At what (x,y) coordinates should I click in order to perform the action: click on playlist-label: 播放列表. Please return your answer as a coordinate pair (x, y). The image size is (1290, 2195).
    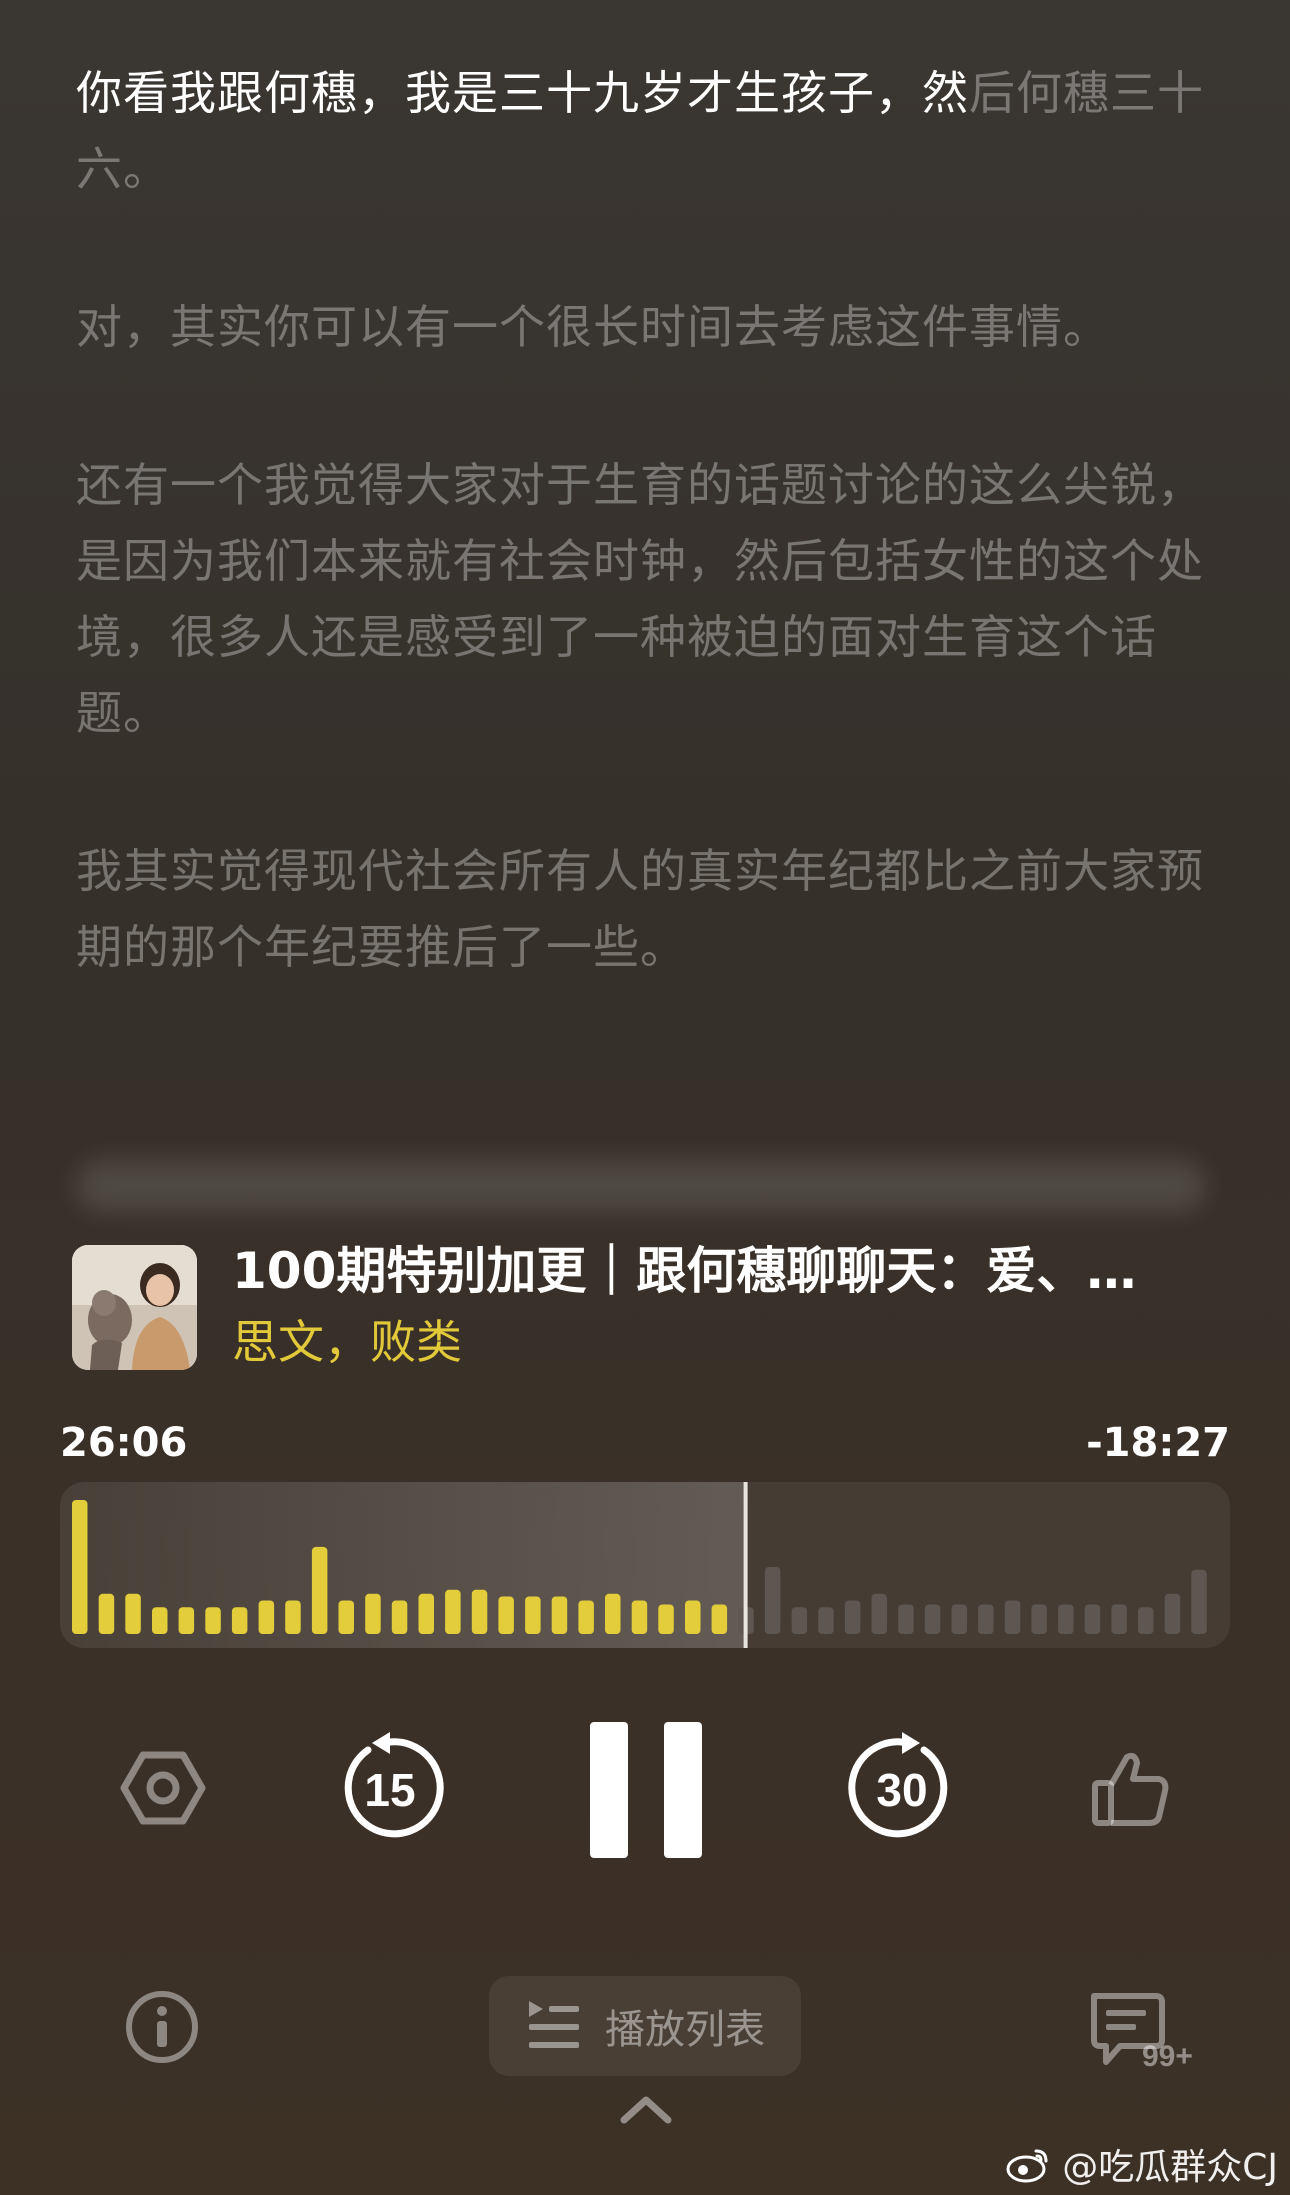
    Looking at the image, I should click on (685, 2030).